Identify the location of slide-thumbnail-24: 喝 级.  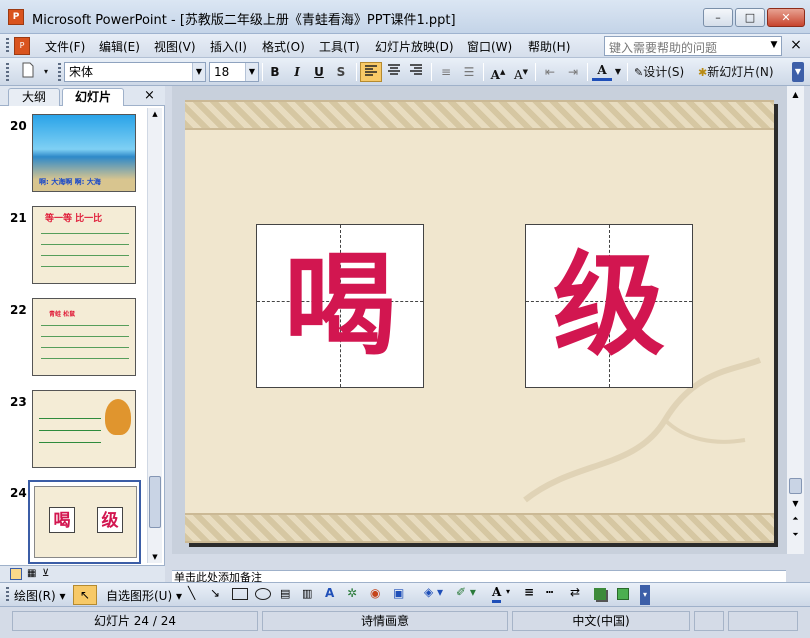
(85, 522).